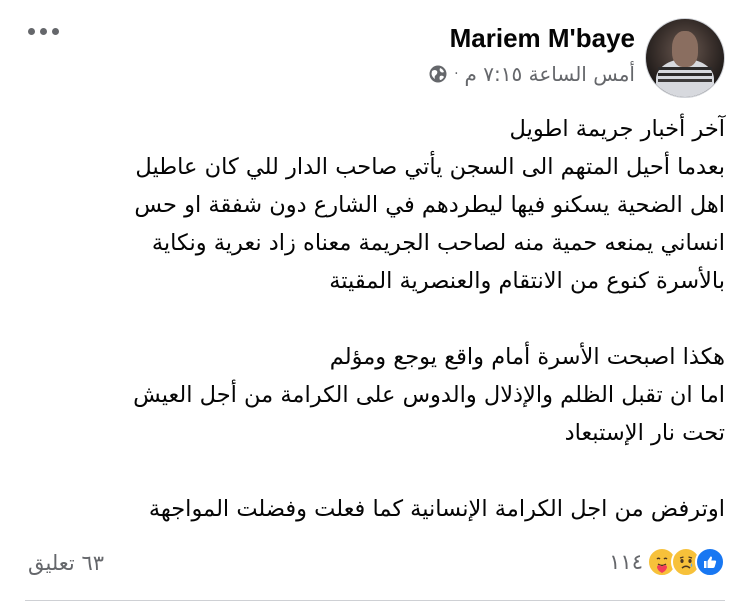 This screenshot has height=608, width=750. I want to click on footer-divider, so click(375, 600).